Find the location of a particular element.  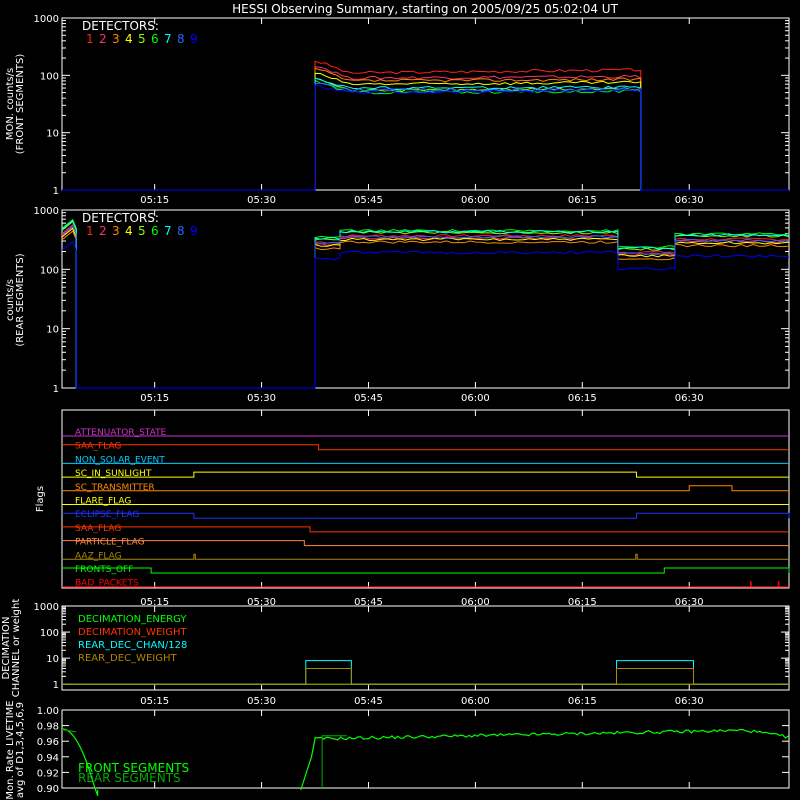

front-xtick-label-4: 06:15 is located at coordinates (582, 200).